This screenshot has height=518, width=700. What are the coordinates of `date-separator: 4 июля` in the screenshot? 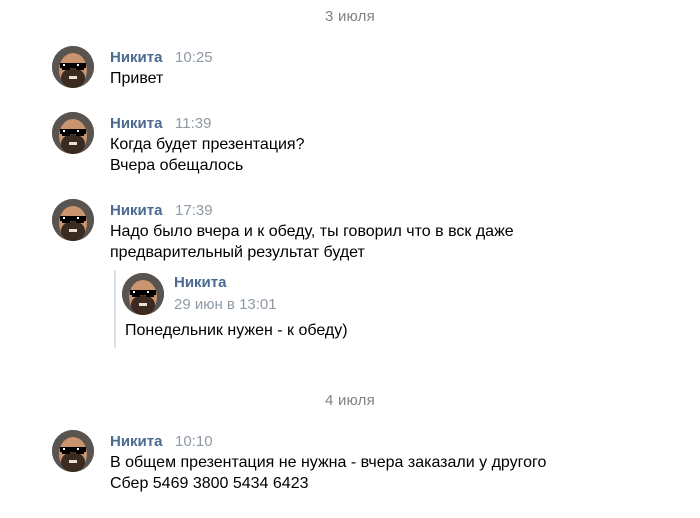 It's located at (350, 400).